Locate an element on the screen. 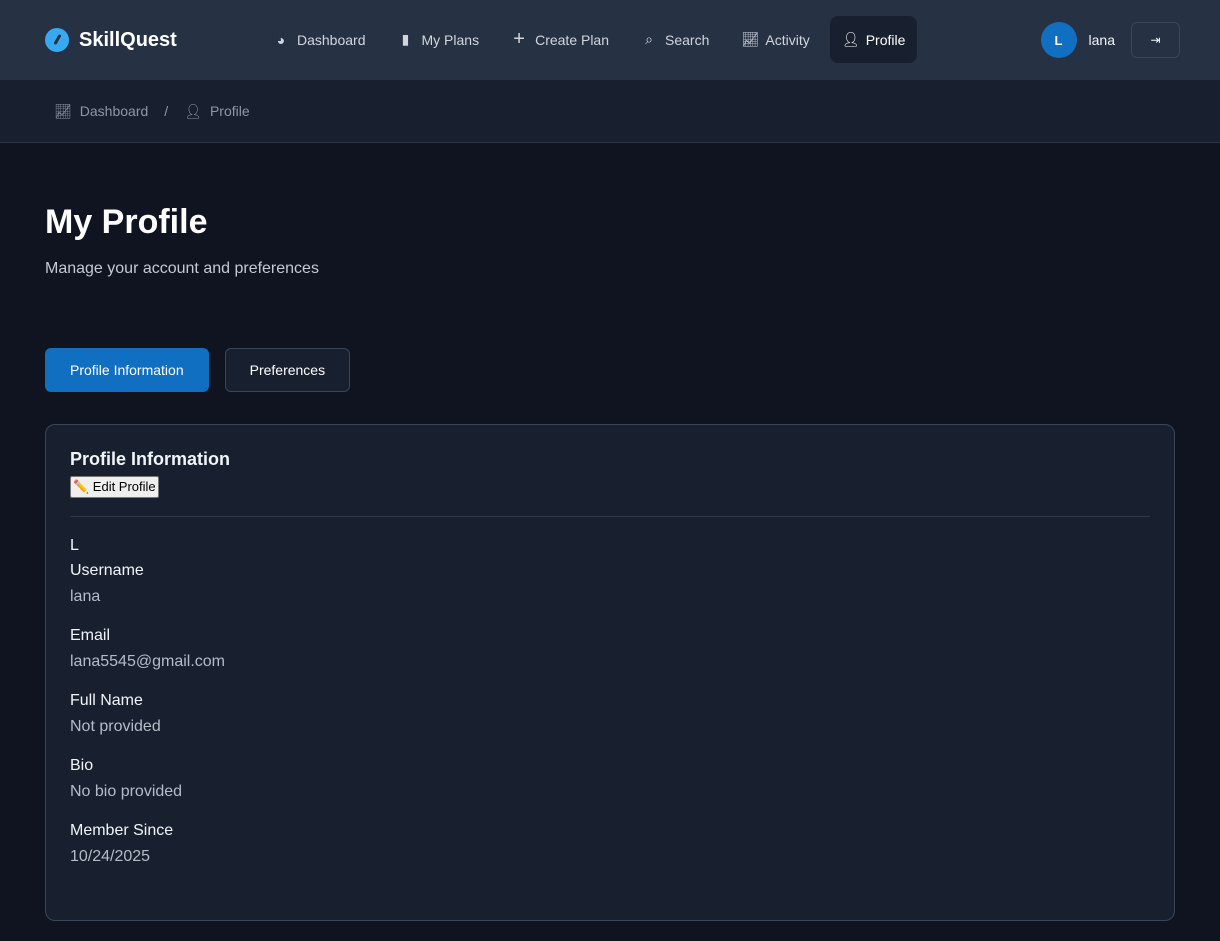 The height and width of the screenshot is (941, 1220). tab-preferences: Preferences is located at coordinates (287, 370).